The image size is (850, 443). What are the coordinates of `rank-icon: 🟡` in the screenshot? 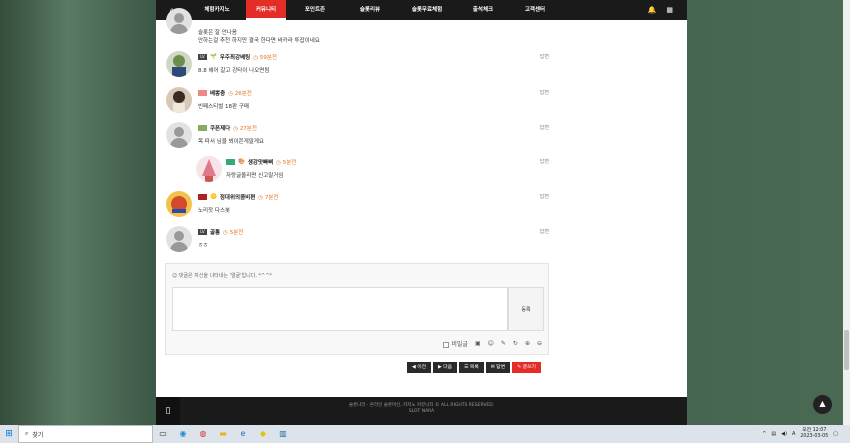 It's located at (213, 197).